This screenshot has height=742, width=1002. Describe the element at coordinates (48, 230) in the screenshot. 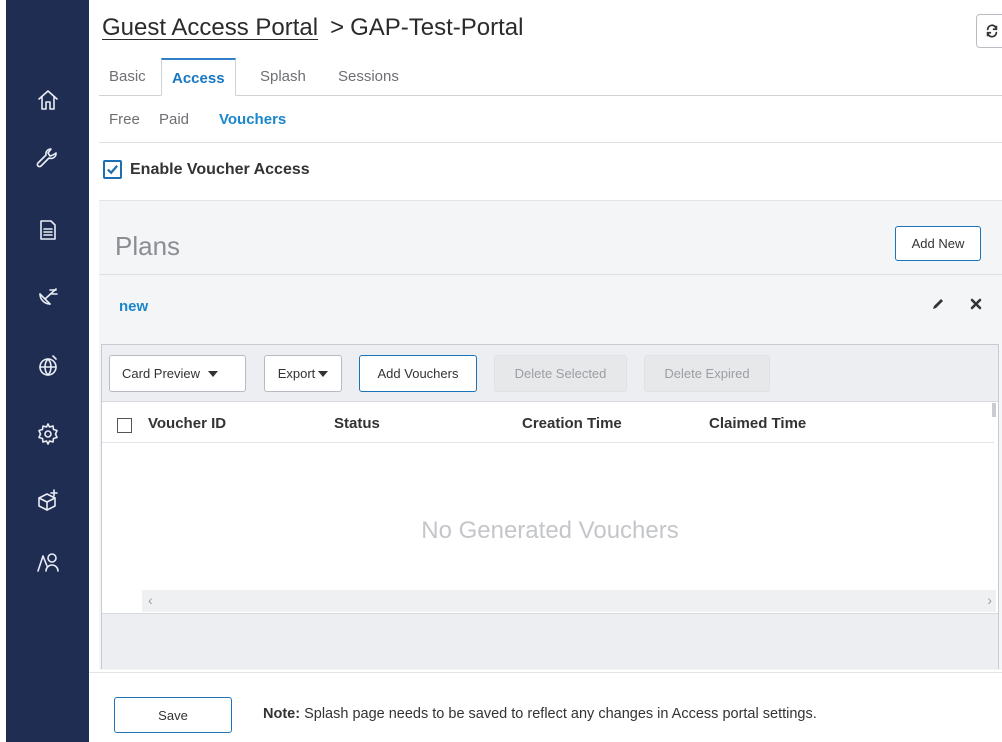

I see `report-icon` at that location.